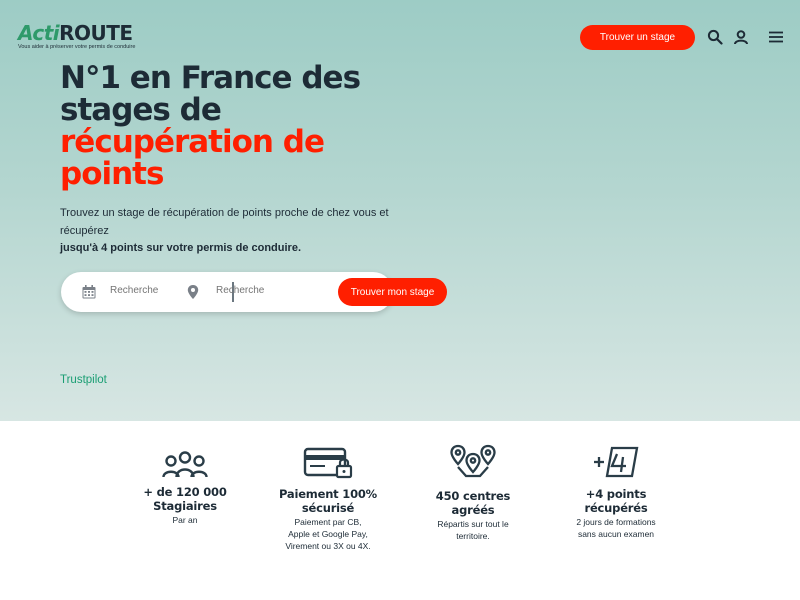 The width and height of the screenshot is (800, 600). I want to click on feature-title-line: 450 centres, so click(473, 496).